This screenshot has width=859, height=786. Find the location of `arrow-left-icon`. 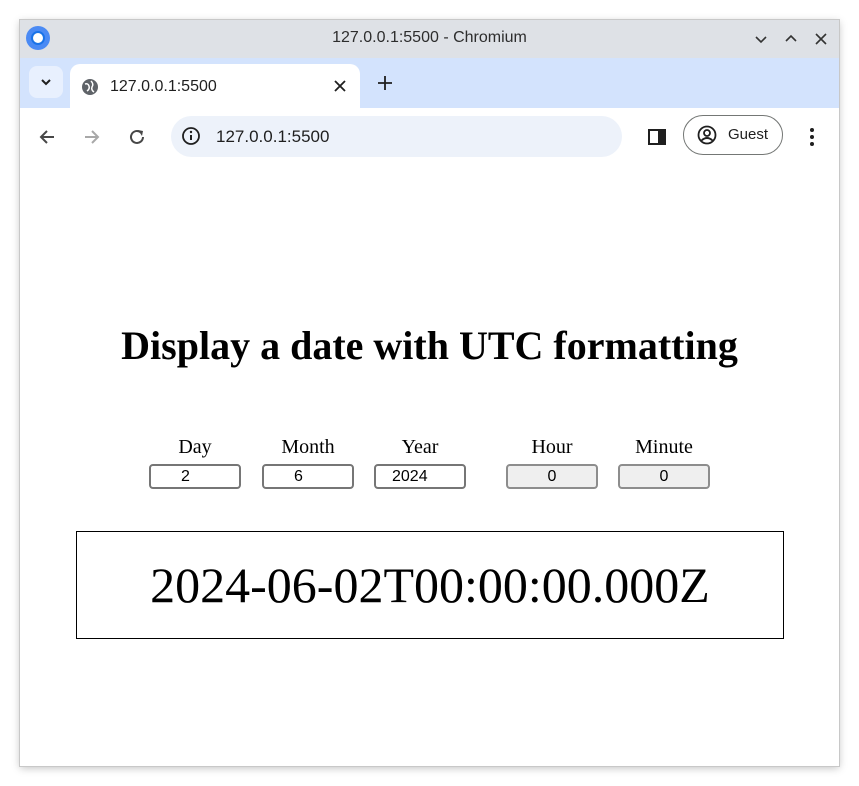

arrow-left-icon is located at coordinates (46, 137).